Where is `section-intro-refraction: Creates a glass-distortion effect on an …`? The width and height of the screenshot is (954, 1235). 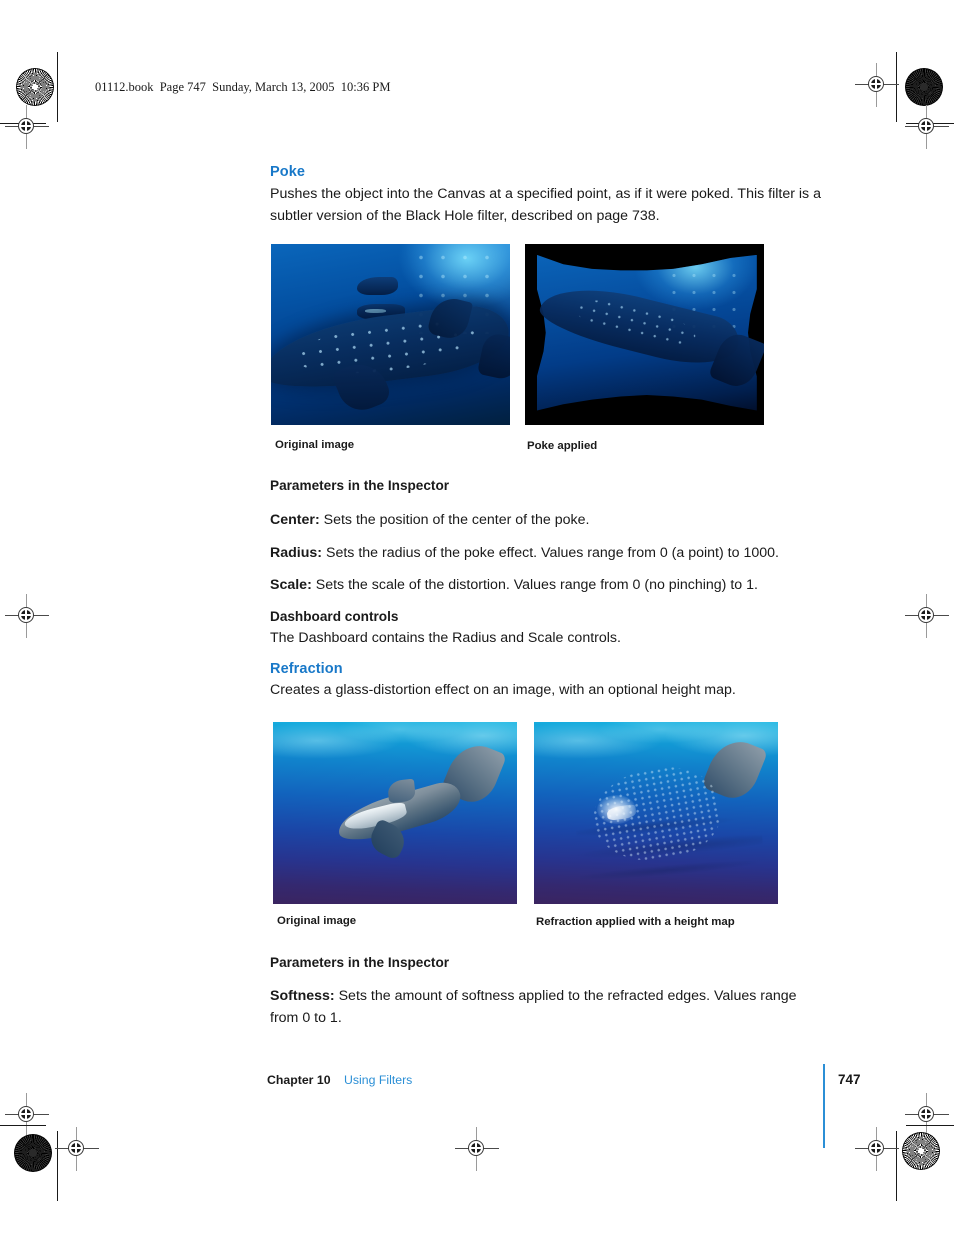
section-intro-refraction: Creates a glass-distortion effect on an … is located at coordinates (503, 690).